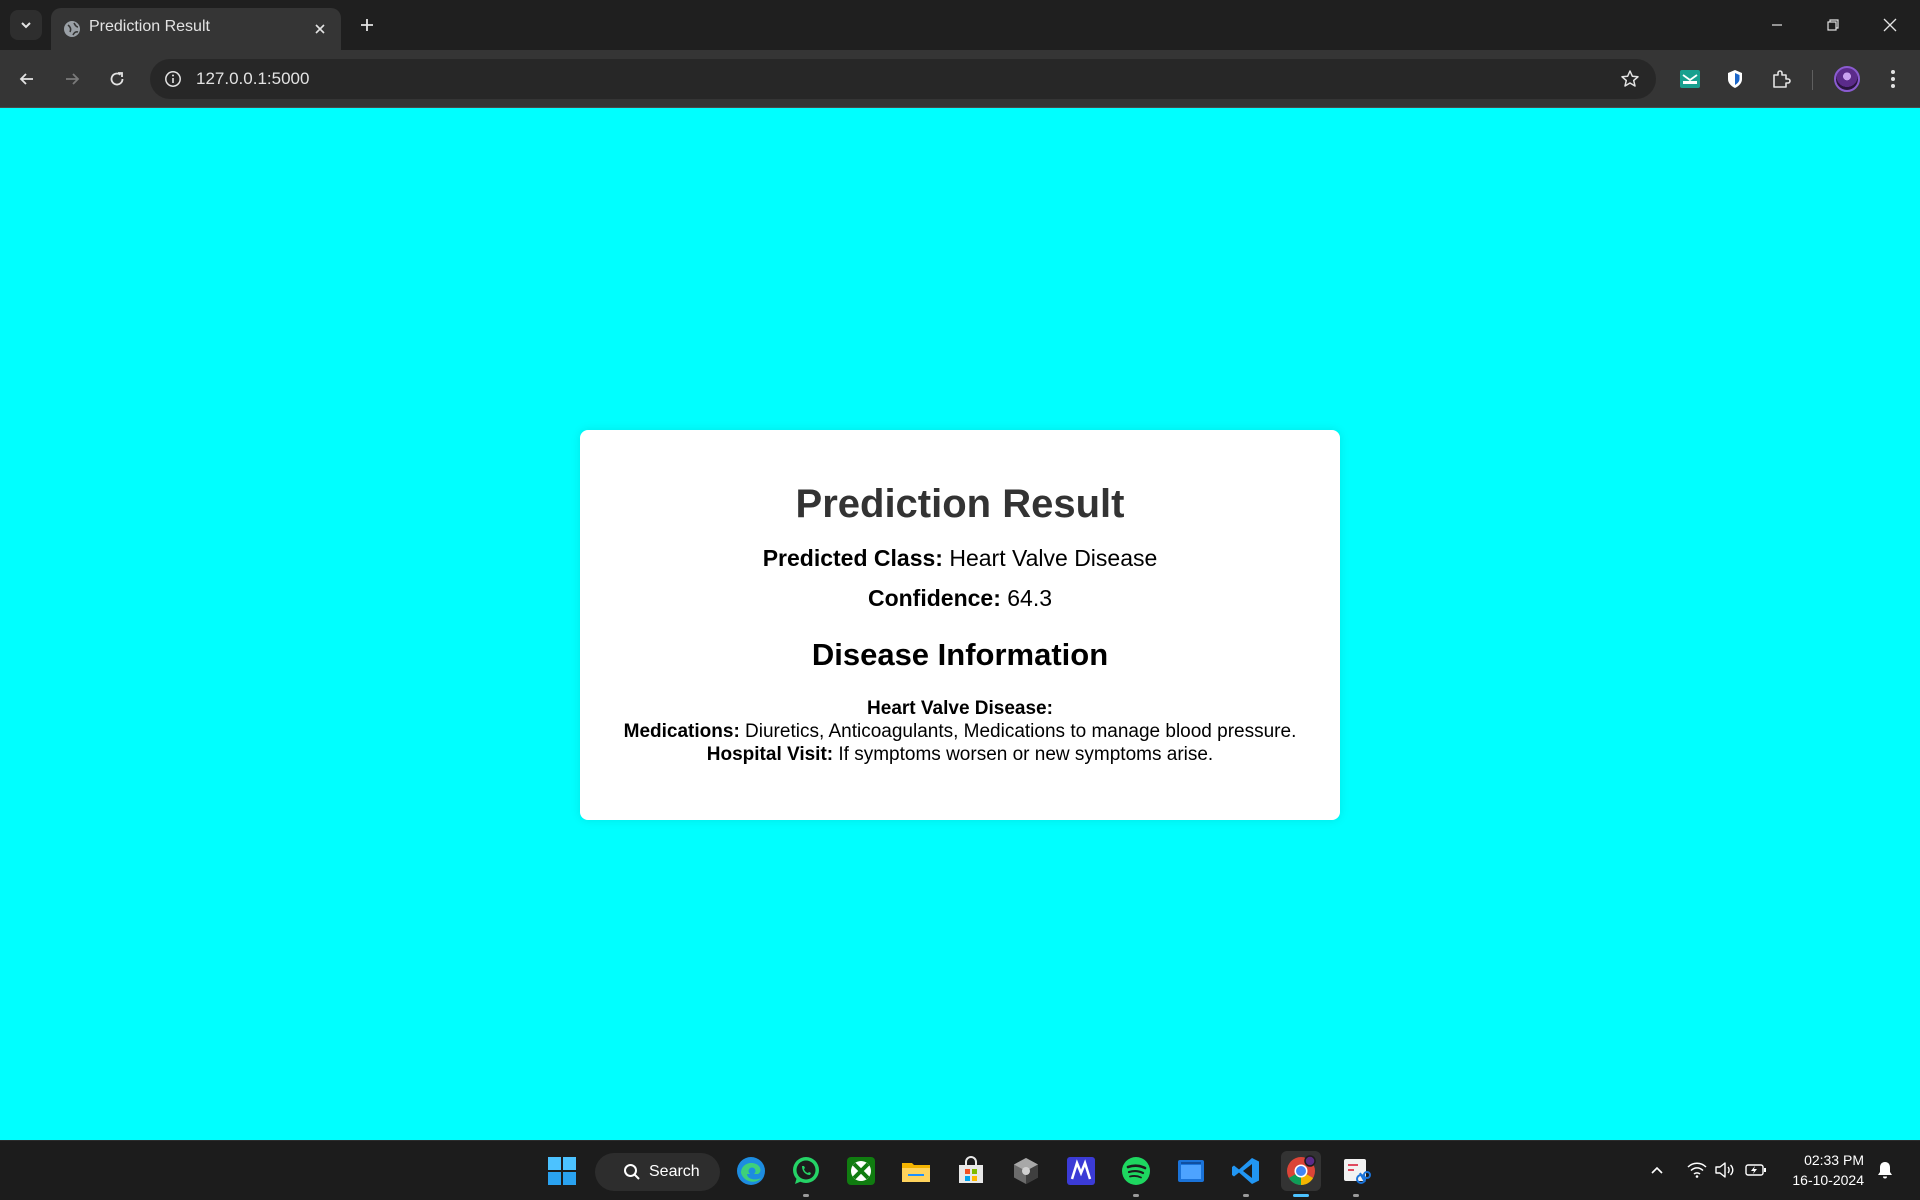  I want to click on bookmark-button, so click(1630, 79).